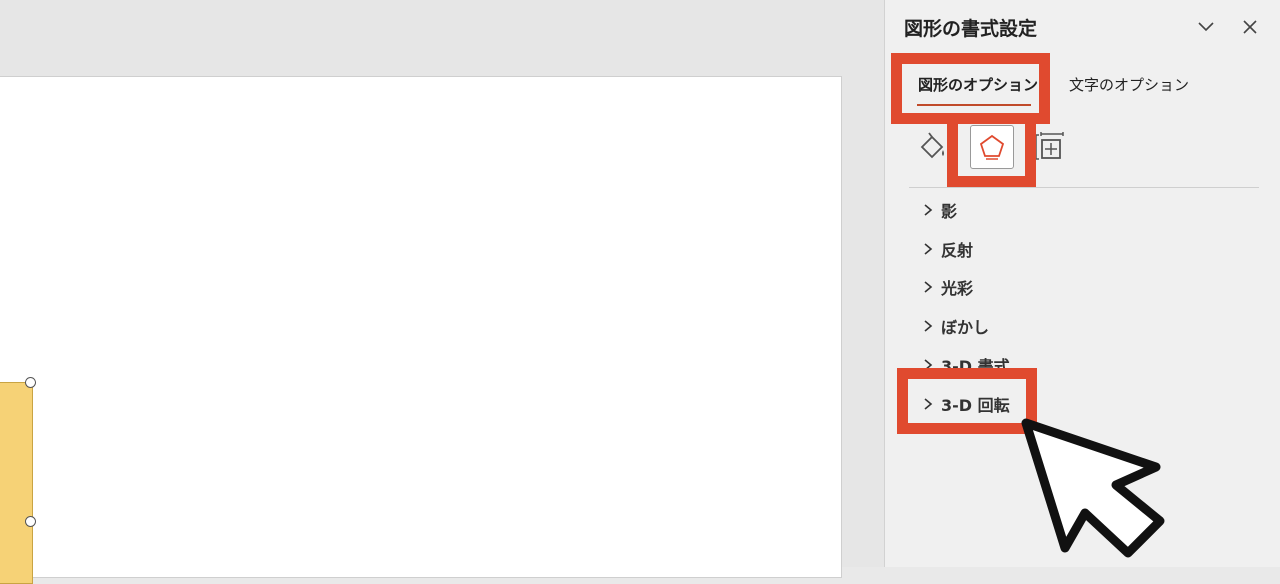 The width and height of the screenshot is (1280, 584). I want to click on section-label: 反射, so click(957, 250).